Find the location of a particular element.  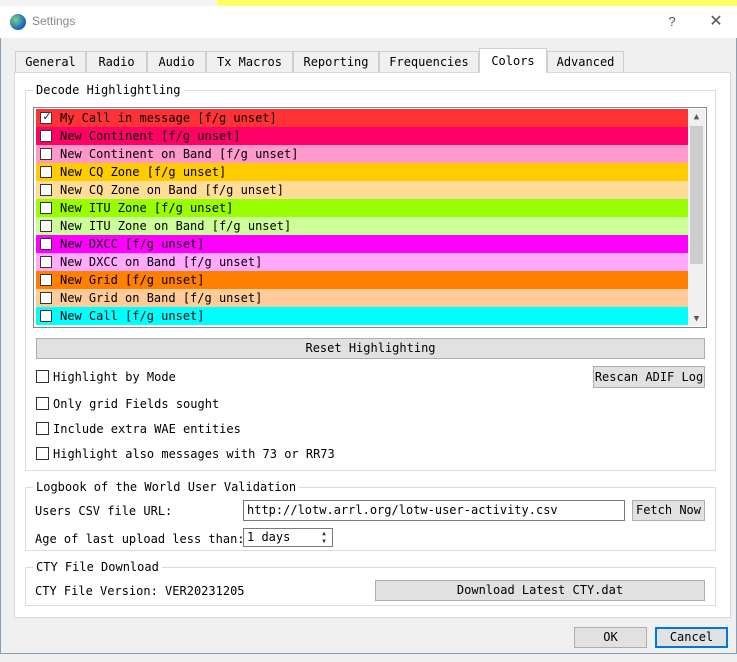

ok-button: OK is located at coordinates (610, 637).